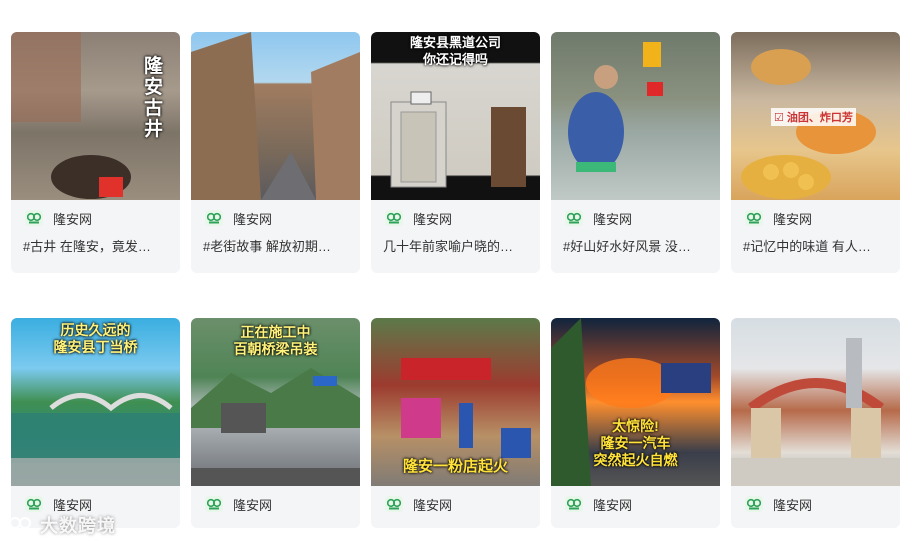 This screenshot has height=541, width=913. Describe the element at coordinates (455, 402) in the screenshot. I see `video-thumbnail: 隆安一粉店起火` at that location.